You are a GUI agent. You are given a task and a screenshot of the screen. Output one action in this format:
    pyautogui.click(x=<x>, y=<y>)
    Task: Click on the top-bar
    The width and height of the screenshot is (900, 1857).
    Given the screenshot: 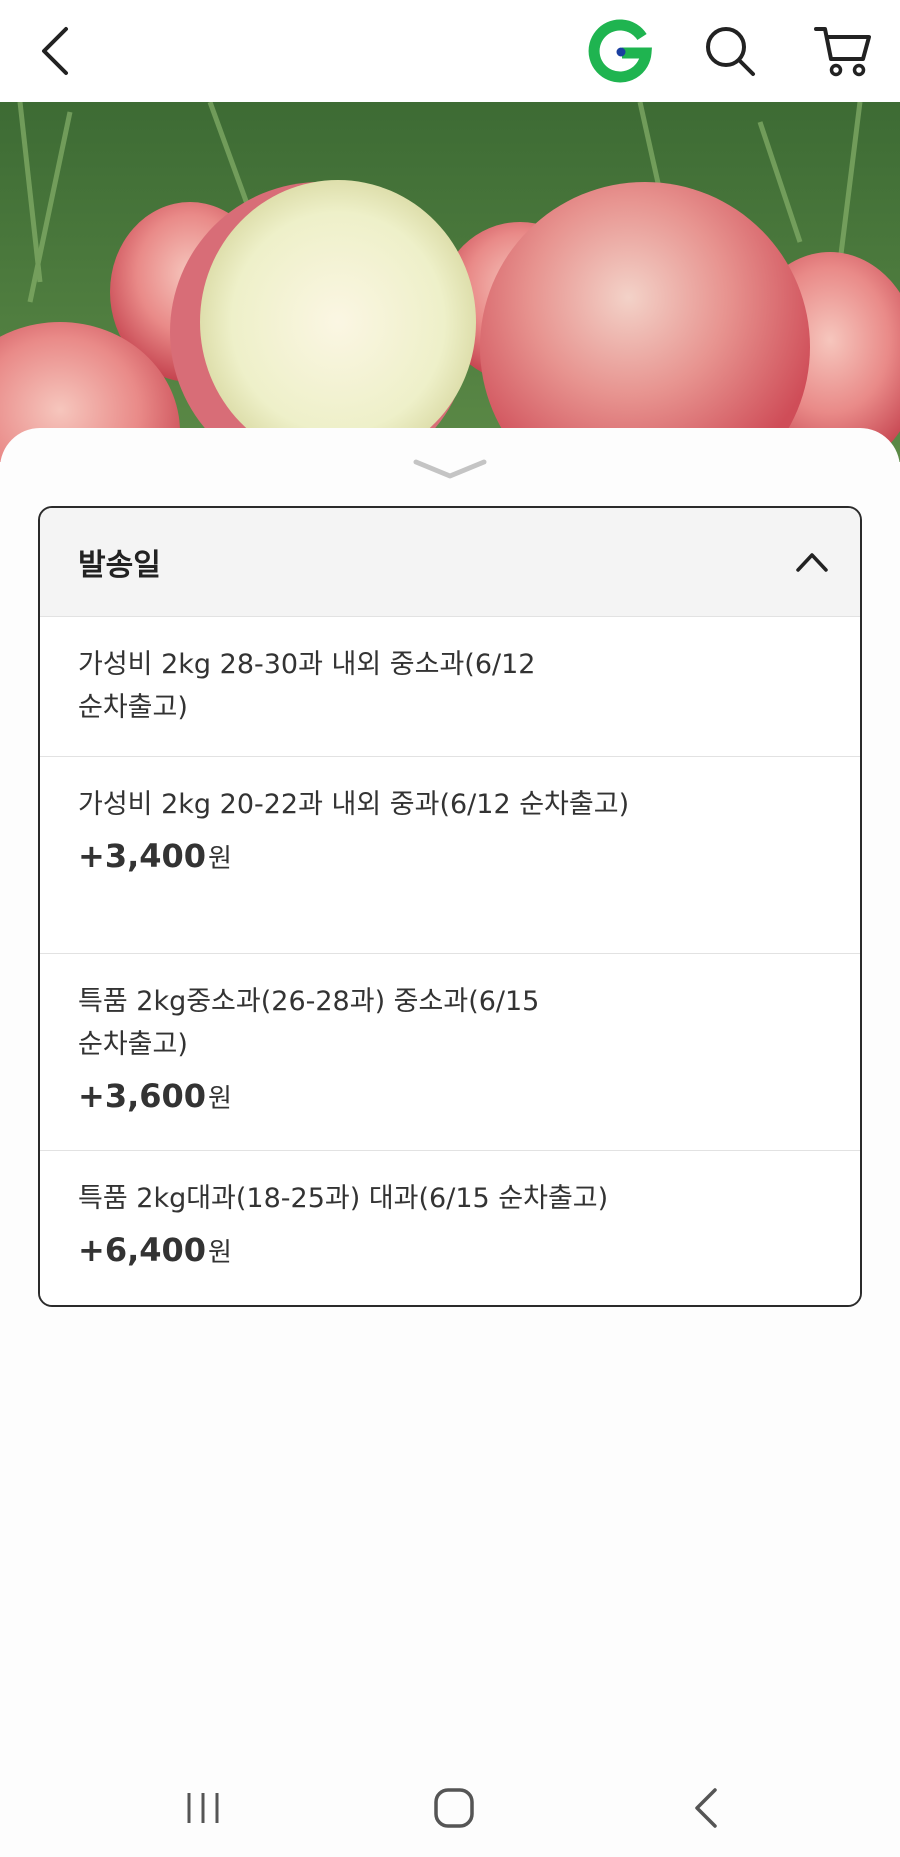 What is the action you would take?
    pyautogui.click(x=450, y=51)
    